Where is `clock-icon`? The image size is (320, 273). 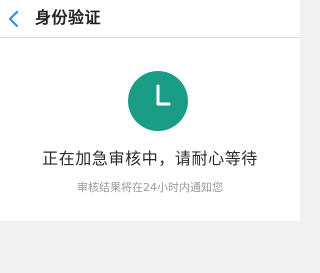 clock-icon is located at coordinates (158, 101).